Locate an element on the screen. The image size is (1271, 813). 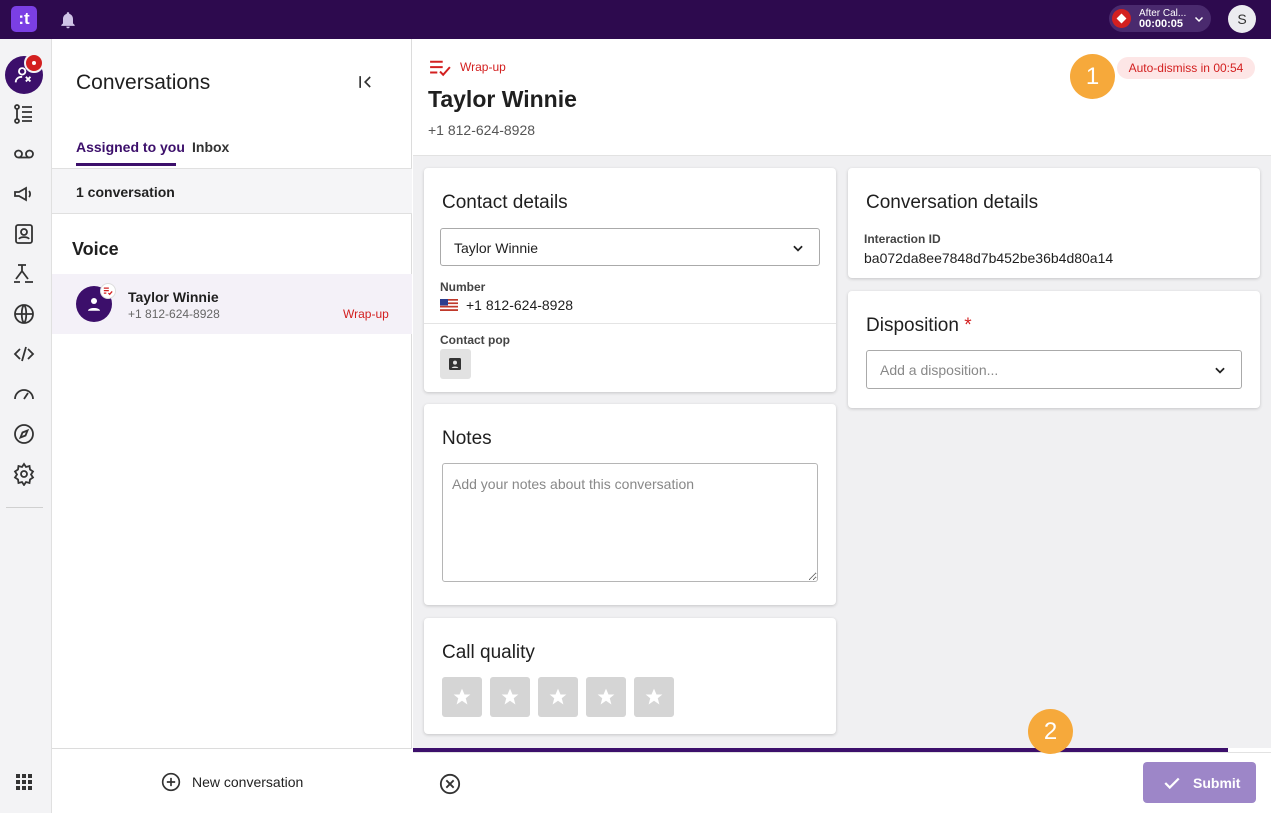
settings-icon is located at coordinates (24, 474).